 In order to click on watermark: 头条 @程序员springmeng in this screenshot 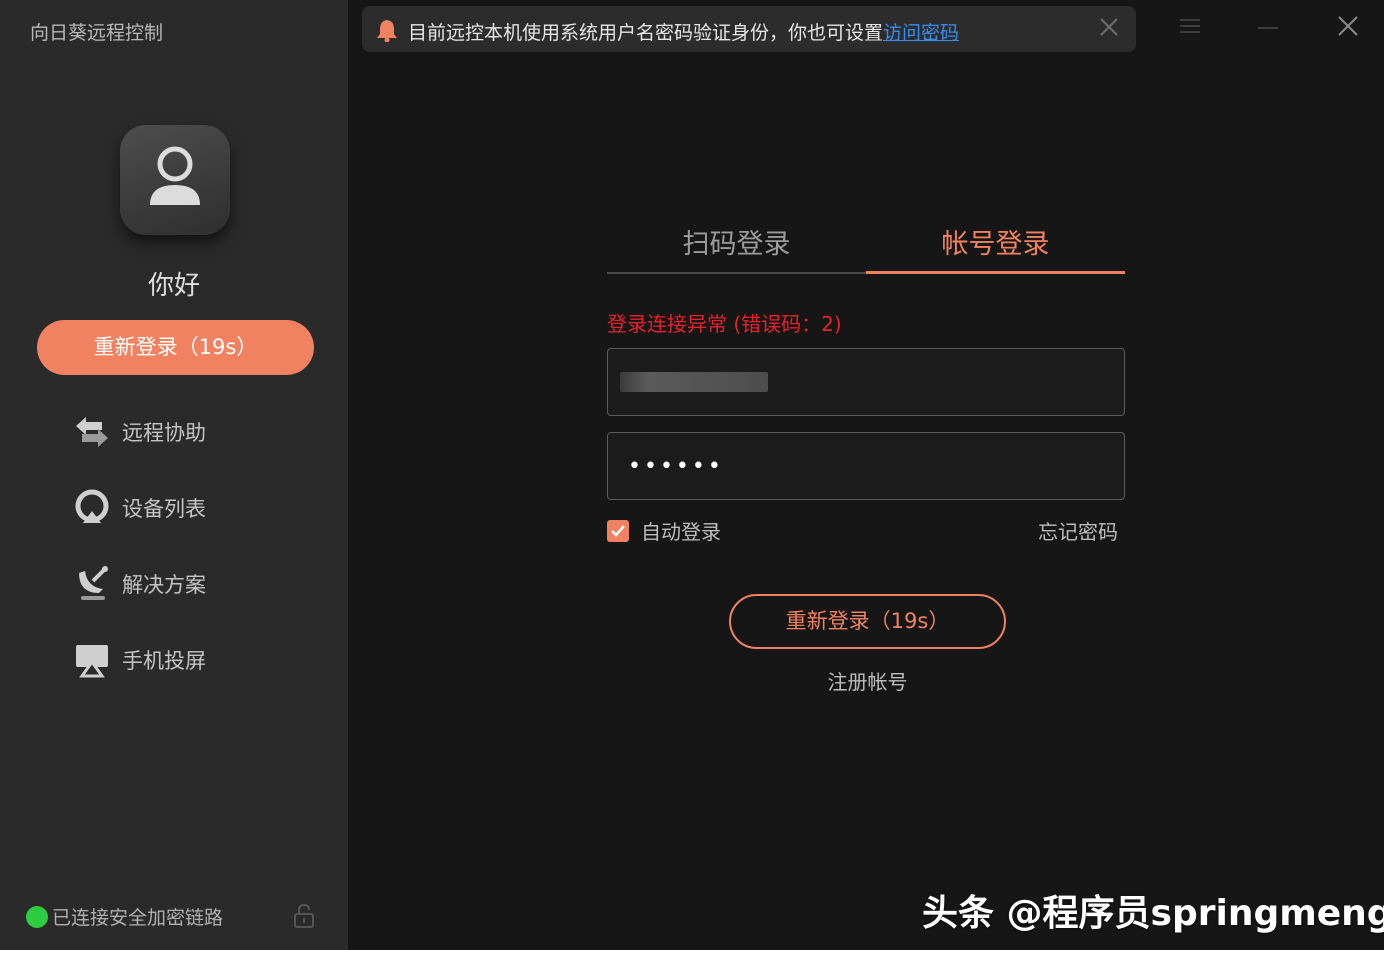, I will do `click(1153, 913)`.